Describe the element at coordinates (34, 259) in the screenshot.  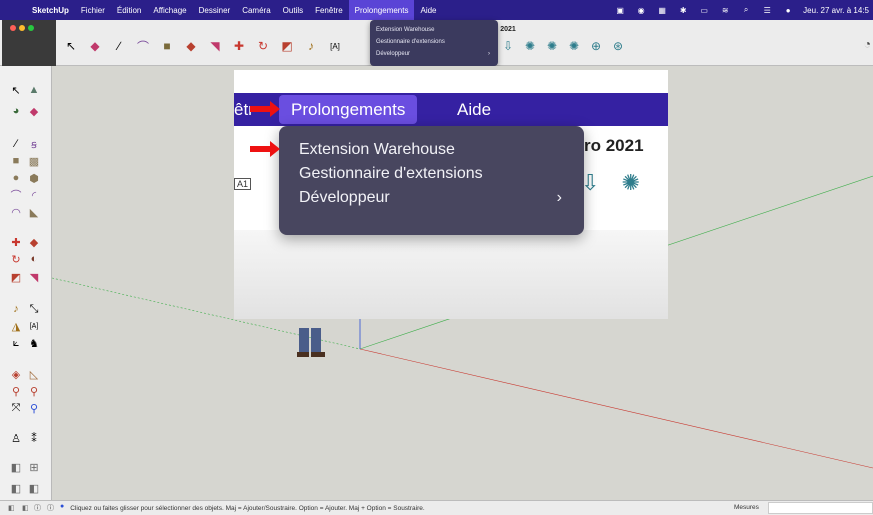
I see `follow-me-tool-icon: ◐` at that location.